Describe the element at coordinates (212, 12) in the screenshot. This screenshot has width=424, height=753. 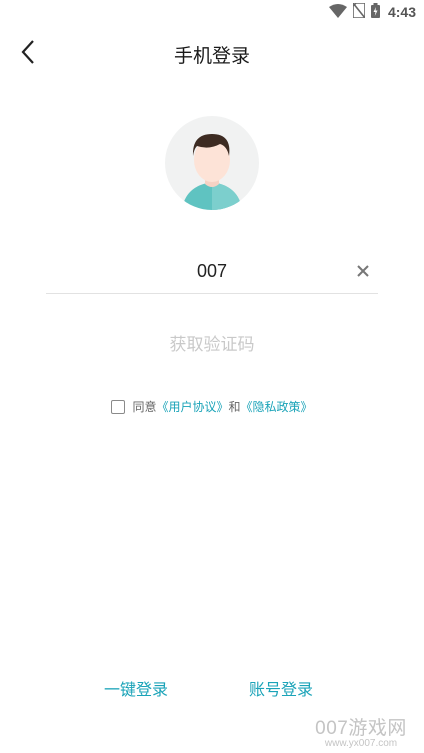
I see `status-bar: 4:43` at that location.